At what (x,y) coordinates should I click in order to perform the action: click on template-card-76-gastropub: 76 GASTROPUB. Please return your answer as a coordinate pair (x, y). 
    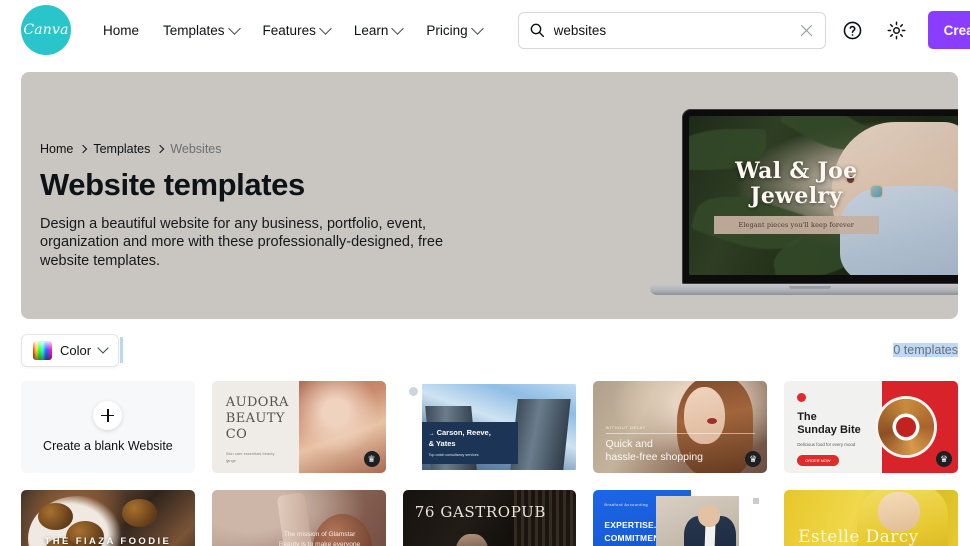
    Looking at the image, I should click on (489, 518).